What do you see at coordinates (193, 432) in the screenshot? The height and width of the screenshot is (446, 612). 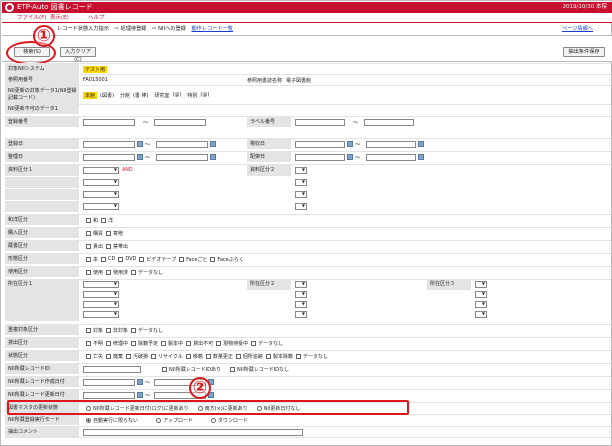 I see `comment-input` at bounding box center [193, 432].